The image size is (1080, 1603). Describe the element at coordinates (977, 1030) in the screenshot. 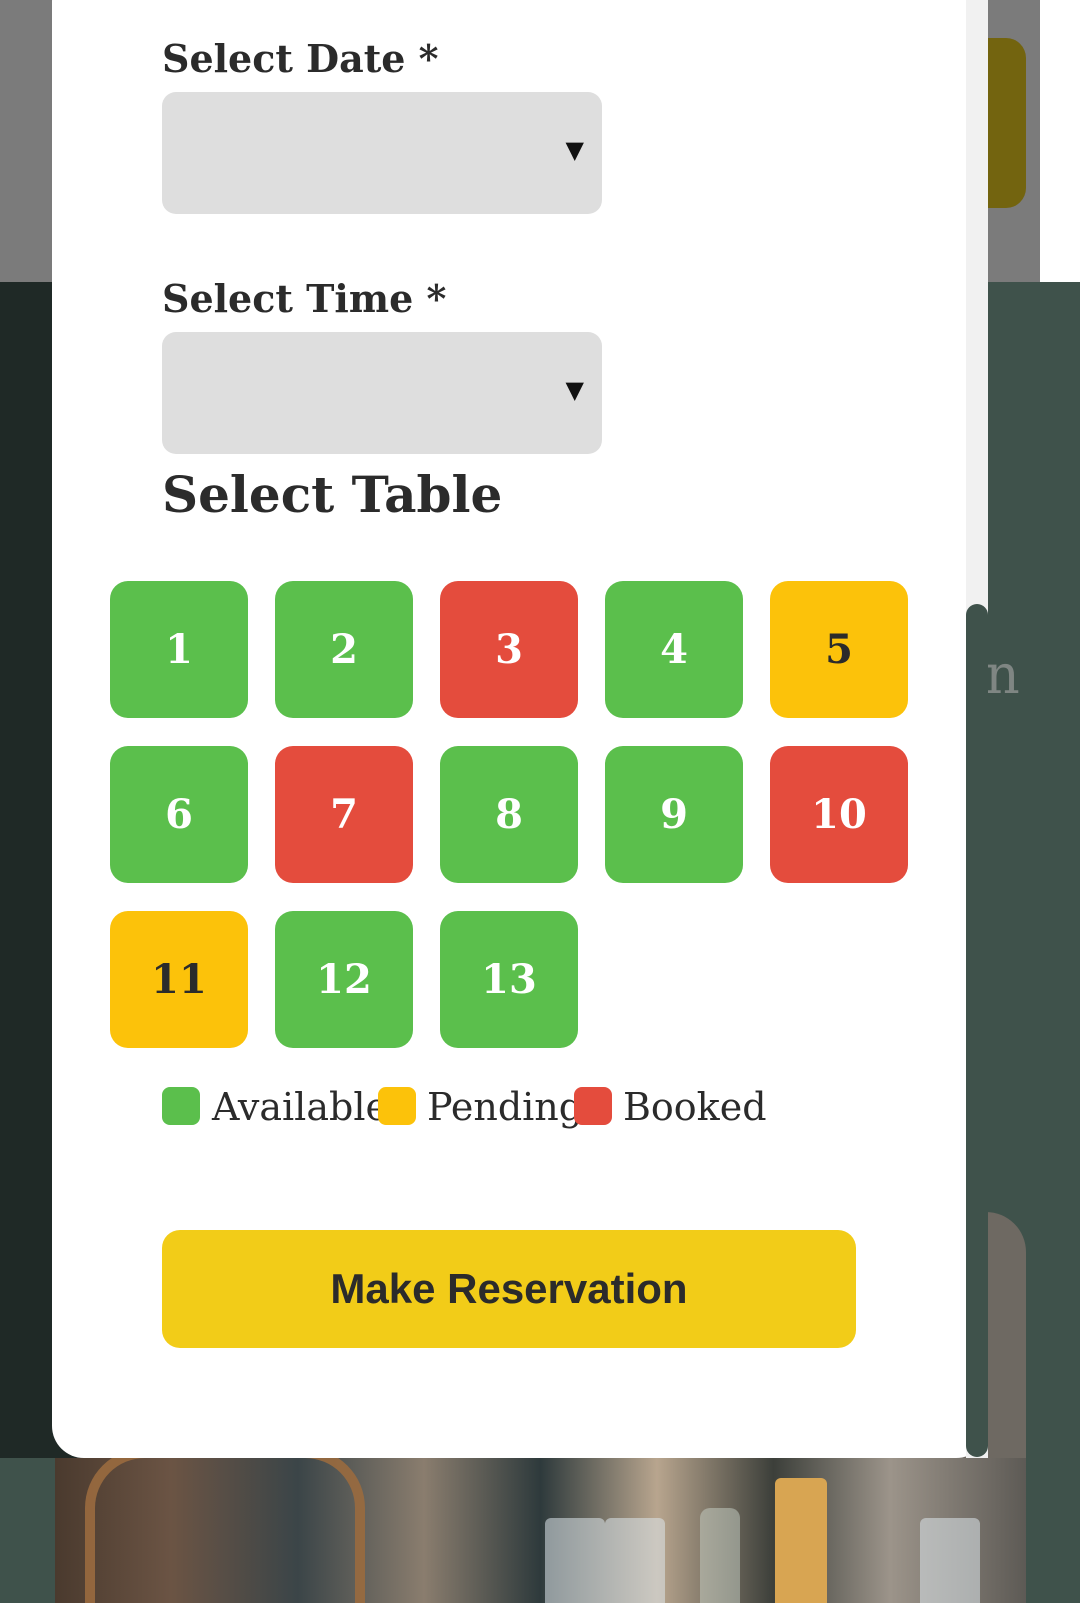

I see `modal-scrollbar-thumb` at that location.